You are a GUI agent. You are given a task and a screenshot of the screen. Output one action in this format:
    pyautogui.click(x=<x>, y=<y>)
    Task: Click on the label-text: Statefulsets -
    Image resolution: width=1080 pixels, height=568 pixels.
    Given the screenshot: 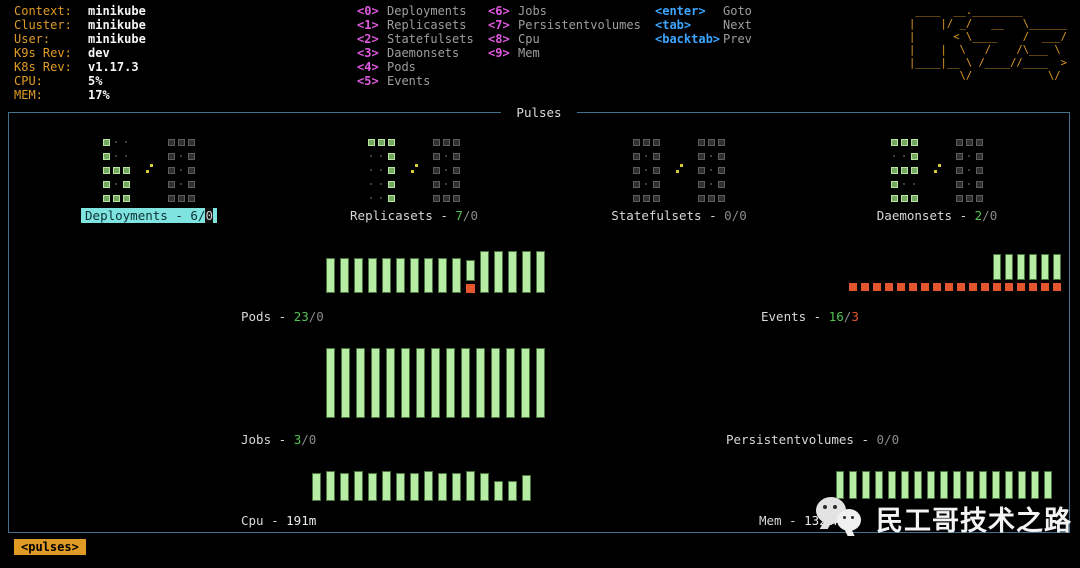 What is the action you would take?
    pyautogui.click(x=668, y=215)
    